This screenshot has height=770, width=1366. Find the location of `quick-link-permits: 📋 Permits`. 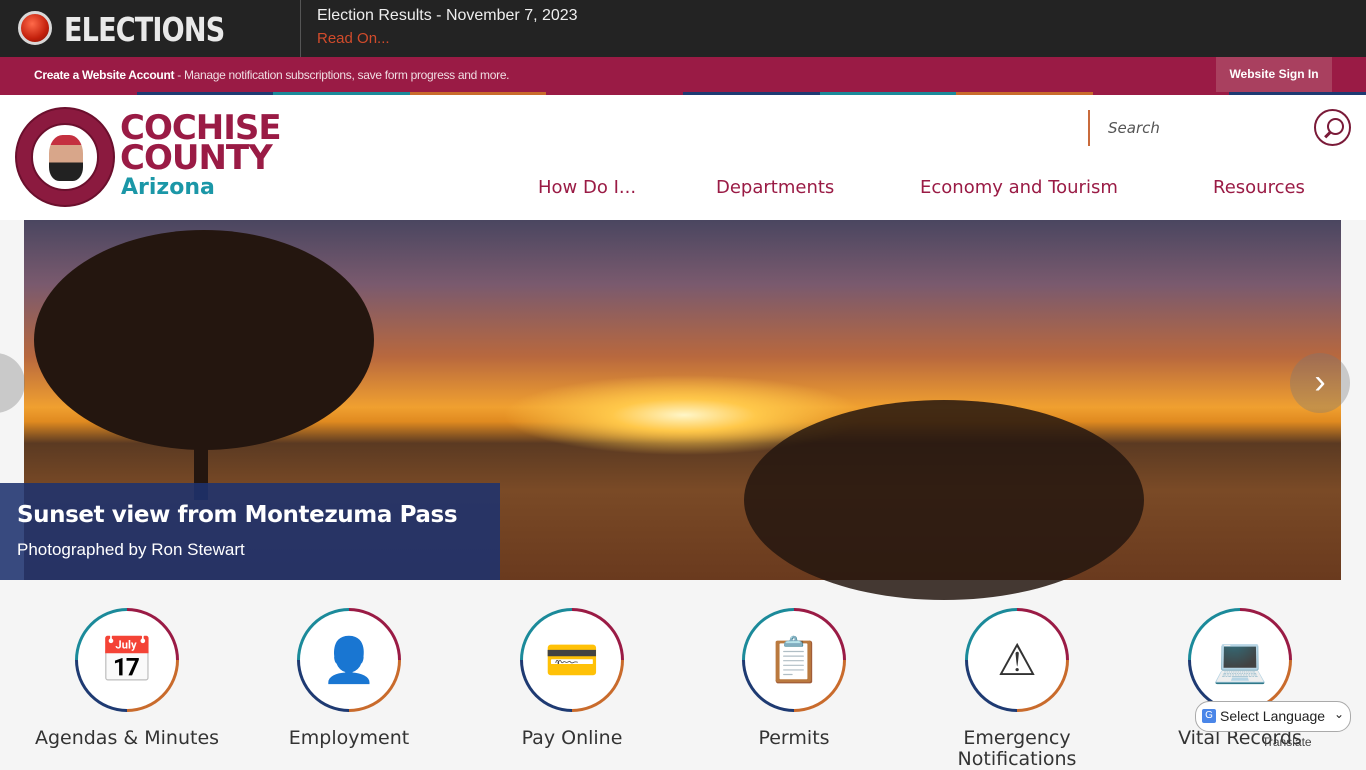

quick-link-permits: 📋 Permits is located at coordinates (794, 678).